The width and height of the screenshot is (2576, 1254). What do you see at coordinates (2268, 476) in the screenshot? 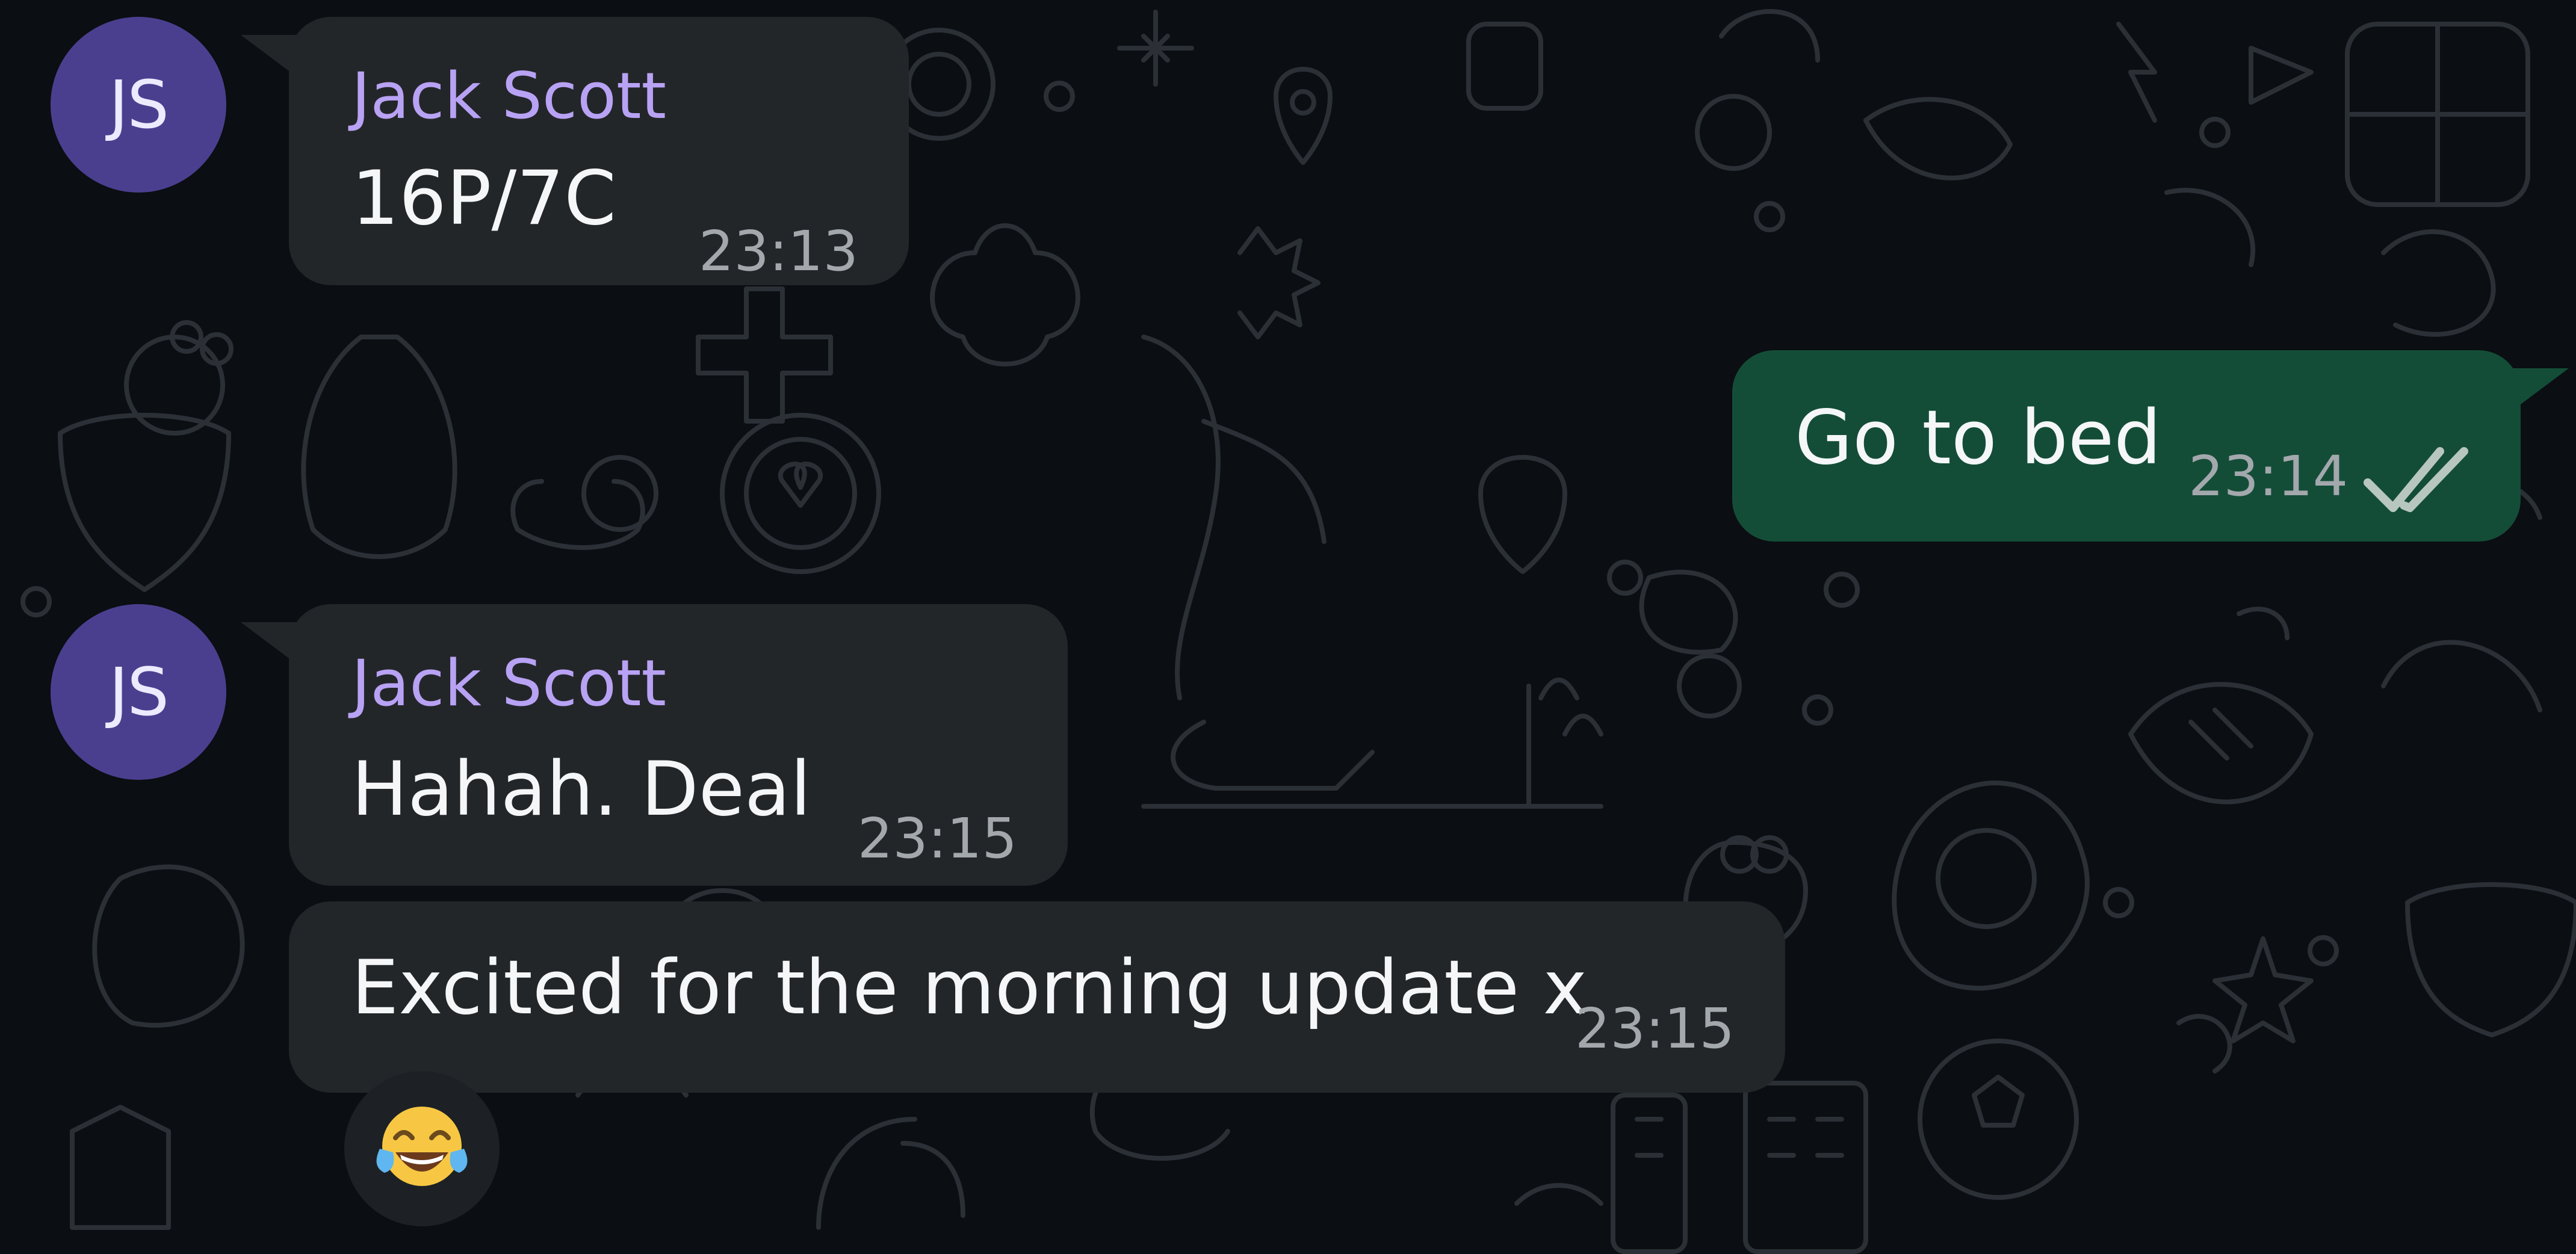
I see `message-timestamp: 23:14` at bounding box center [2268, 476].